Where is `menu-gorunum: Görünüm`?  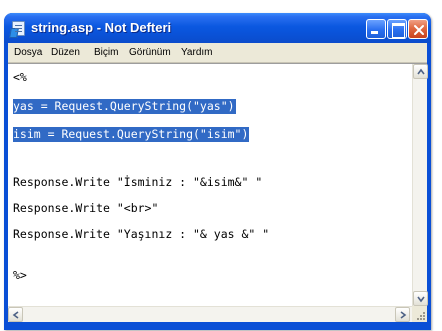
menu-gorunum: Görünüm is located at coordinates (150, 53).